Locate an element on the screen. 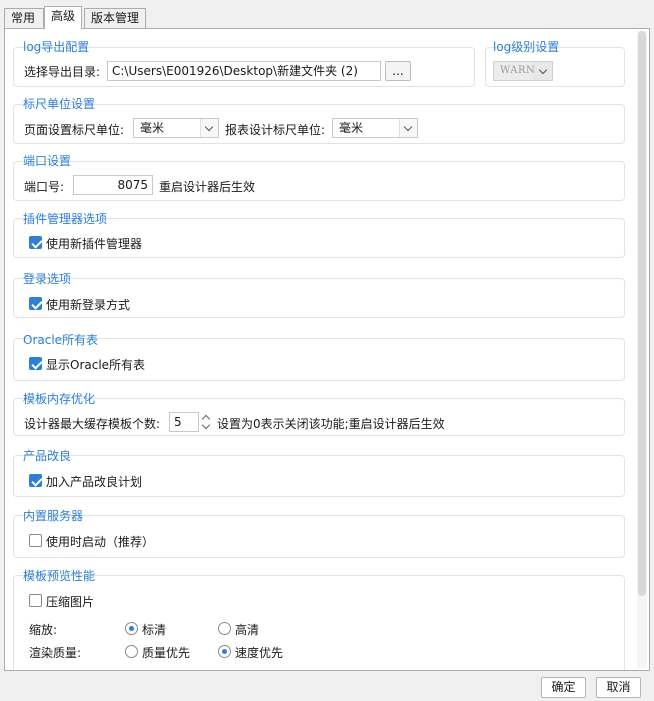 This screenshot has height=701, width=654. log-level-select: WARN is located at coordinates (523, 71).